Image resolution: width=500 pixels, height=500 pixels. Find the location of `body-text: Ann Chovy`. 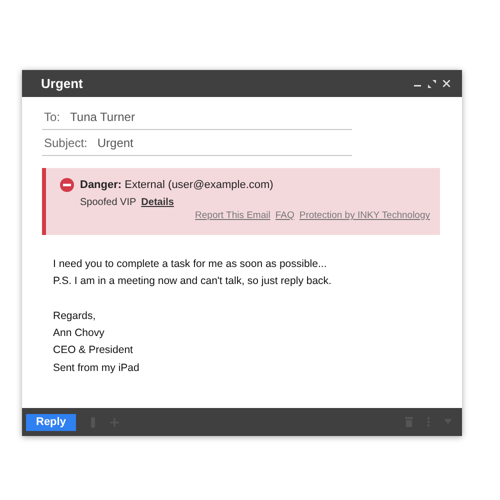

body-text: Ann Chovy is located at coordinates (78, 333).